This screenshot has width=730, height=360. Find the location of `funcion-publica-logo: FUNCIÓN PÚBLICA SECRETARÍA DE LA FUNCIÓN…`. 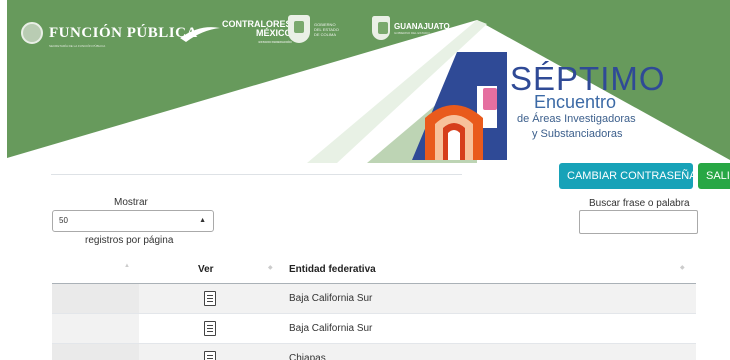

funcion-publica-logo: FUNCIÓN PÚBLICA SECRETARÍA DE LA FUNCIÓN… is located at coordinates (109, 35).